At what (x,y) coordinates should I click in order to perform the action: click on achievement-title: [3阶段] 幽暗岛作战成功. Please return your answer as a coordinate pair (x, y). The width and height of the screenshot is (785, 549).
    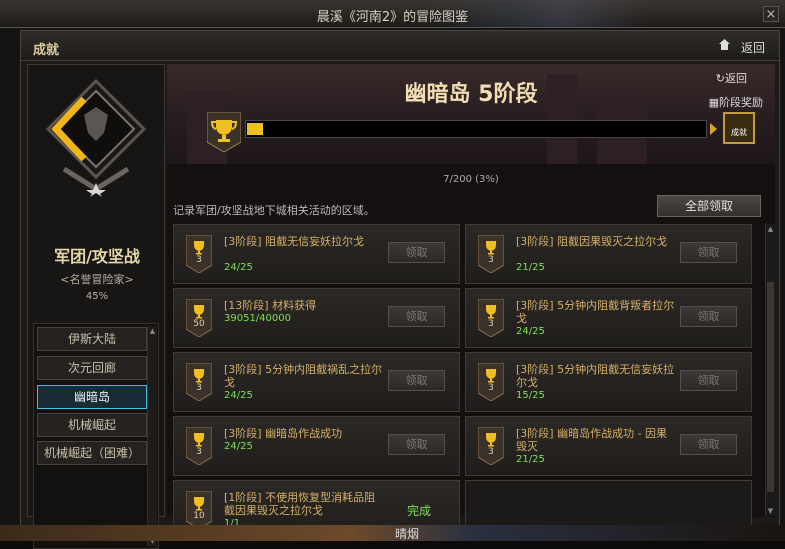
    Looking at the image, I should click on (283, 433).